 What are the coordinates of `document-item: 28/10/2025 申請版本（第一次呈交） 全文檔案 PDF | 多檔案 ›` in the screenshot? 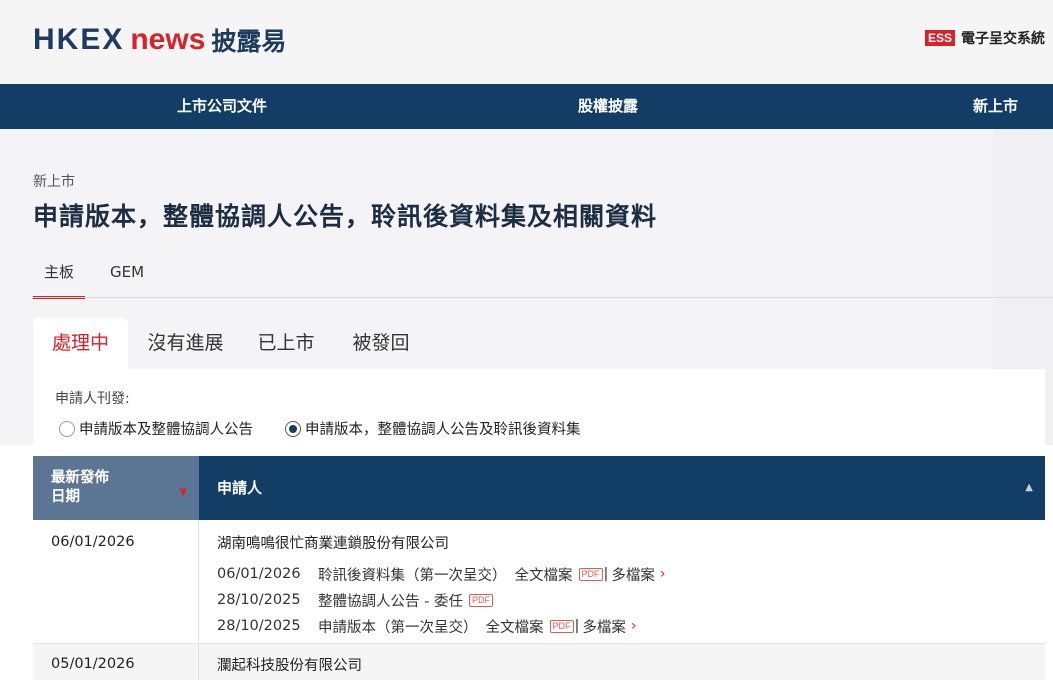 It's located at (631, 626).